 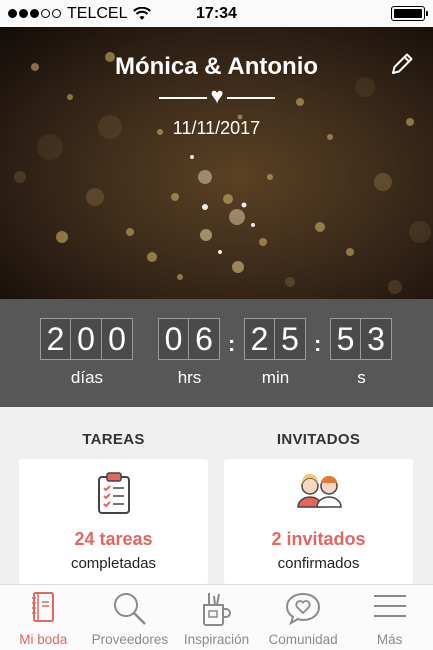 I want to click on edit-pencil-icon, so click(x=402, y=64).